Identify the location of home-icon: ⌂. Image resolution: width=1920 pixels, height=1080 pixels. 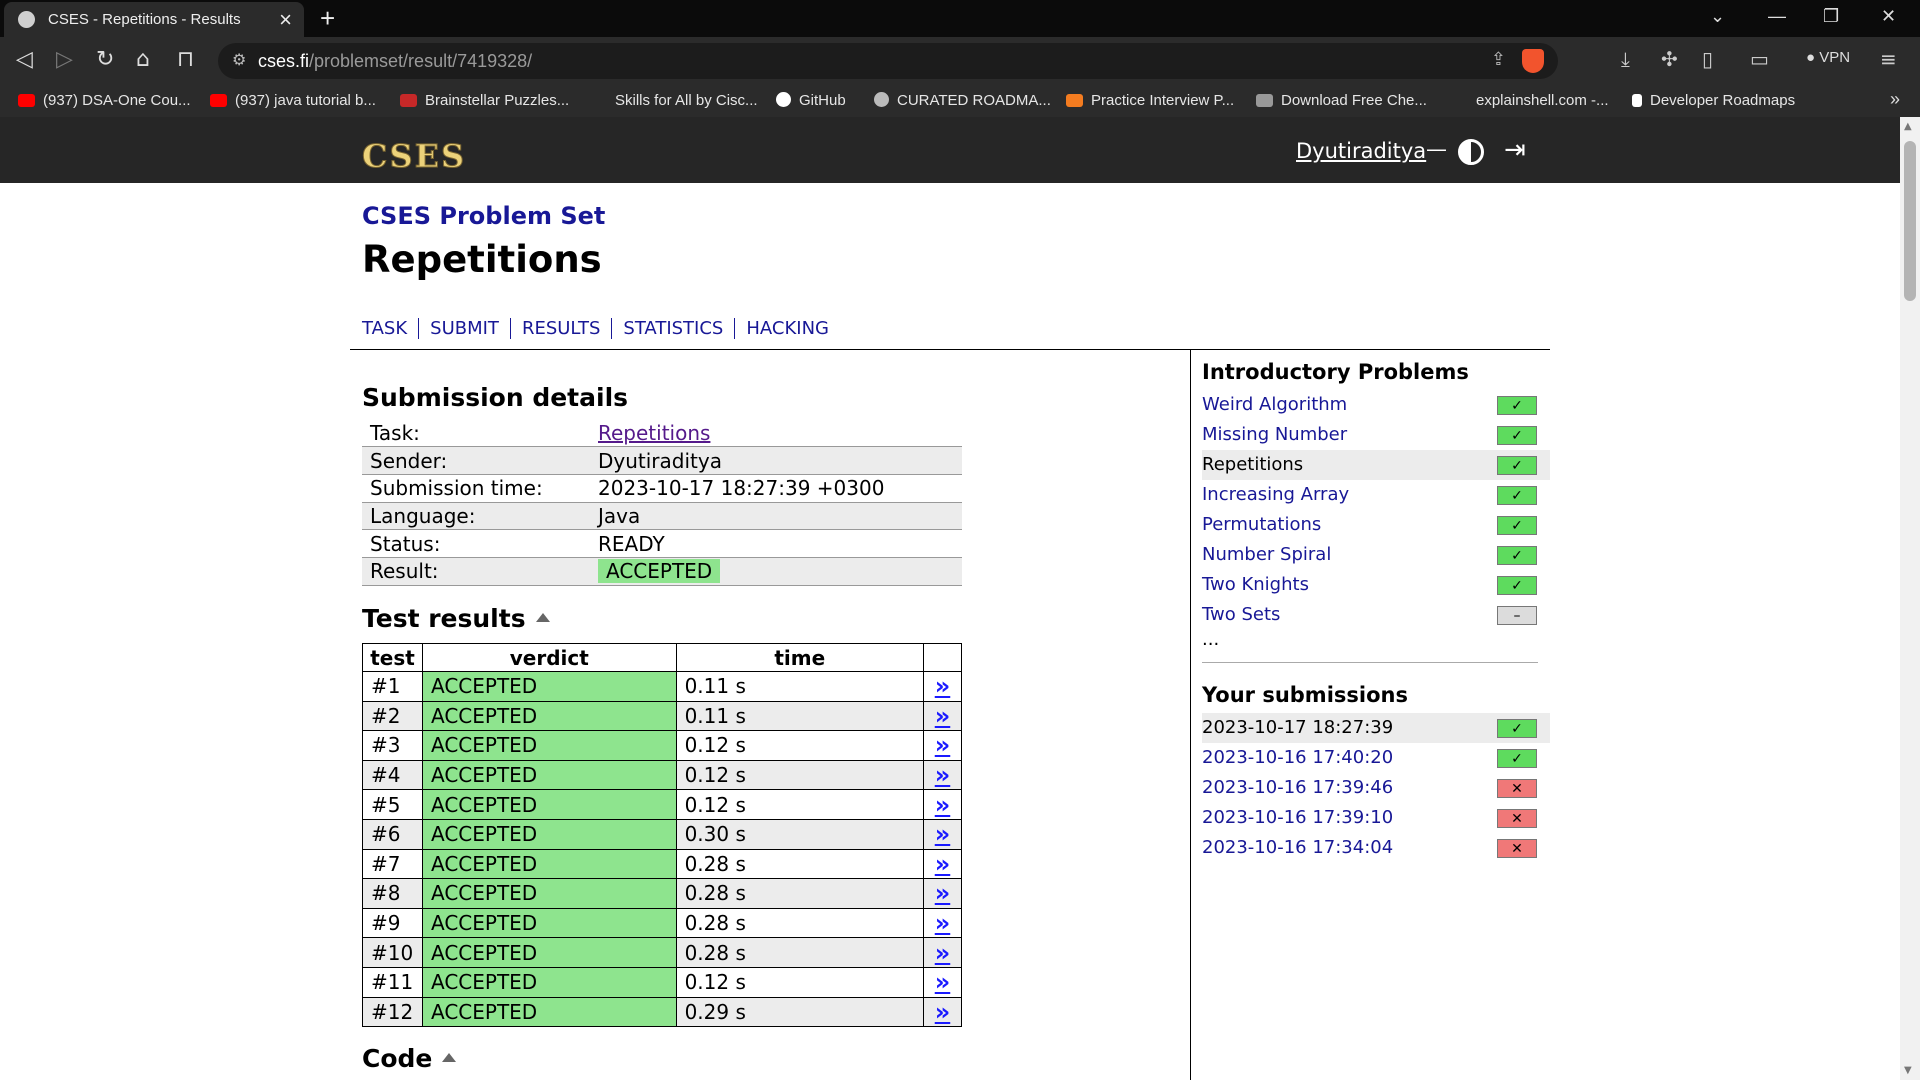
(143, 59).